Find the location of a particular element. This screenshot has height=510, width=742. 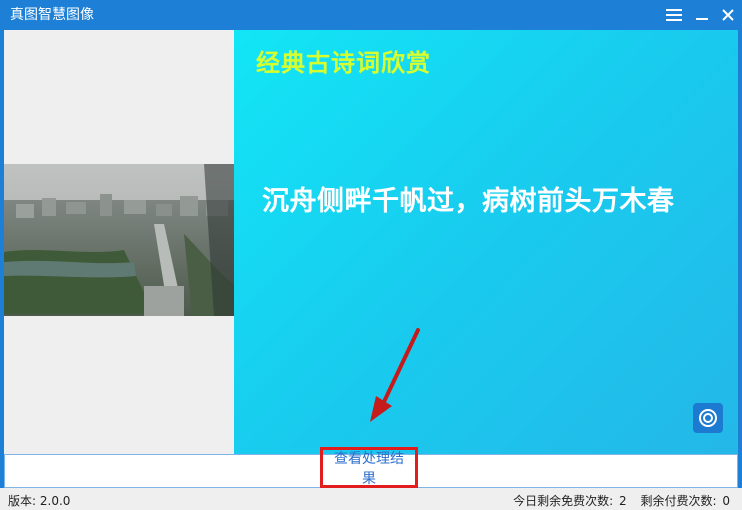

hamburger-menu-icon is located at coordinates (674, 15).